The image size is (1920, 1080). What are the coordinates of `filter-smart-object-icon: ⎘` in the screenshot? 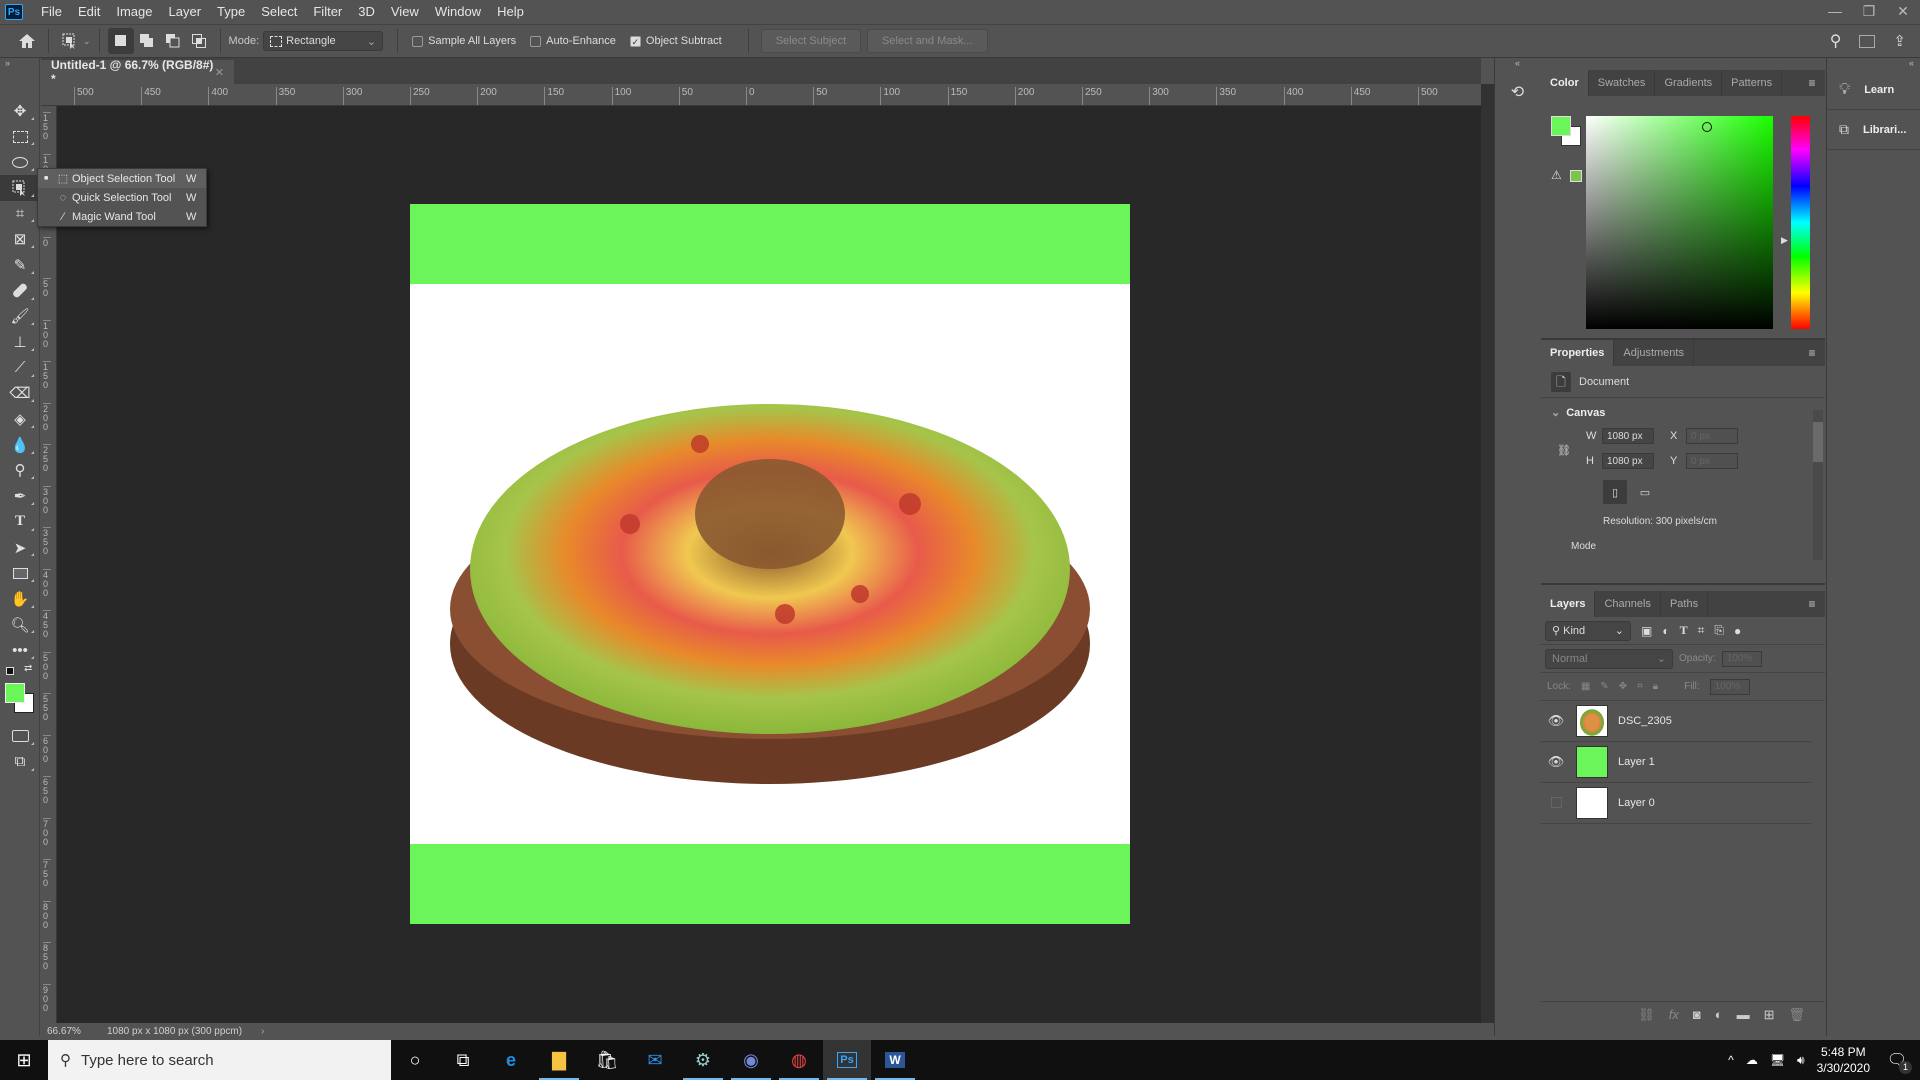 It's located at (1719, 630).